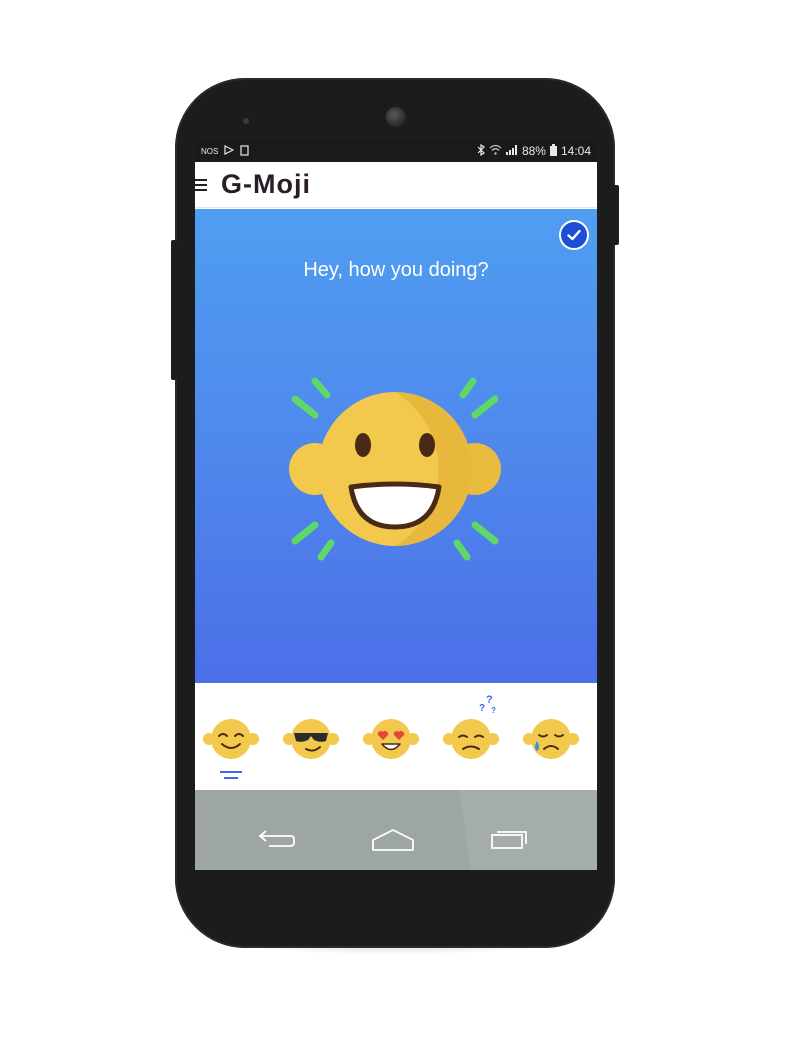  Describe the element at coordinates (396, 151) in the screenshot. I see `status-bar: NOS 88% 14:04` at that location.